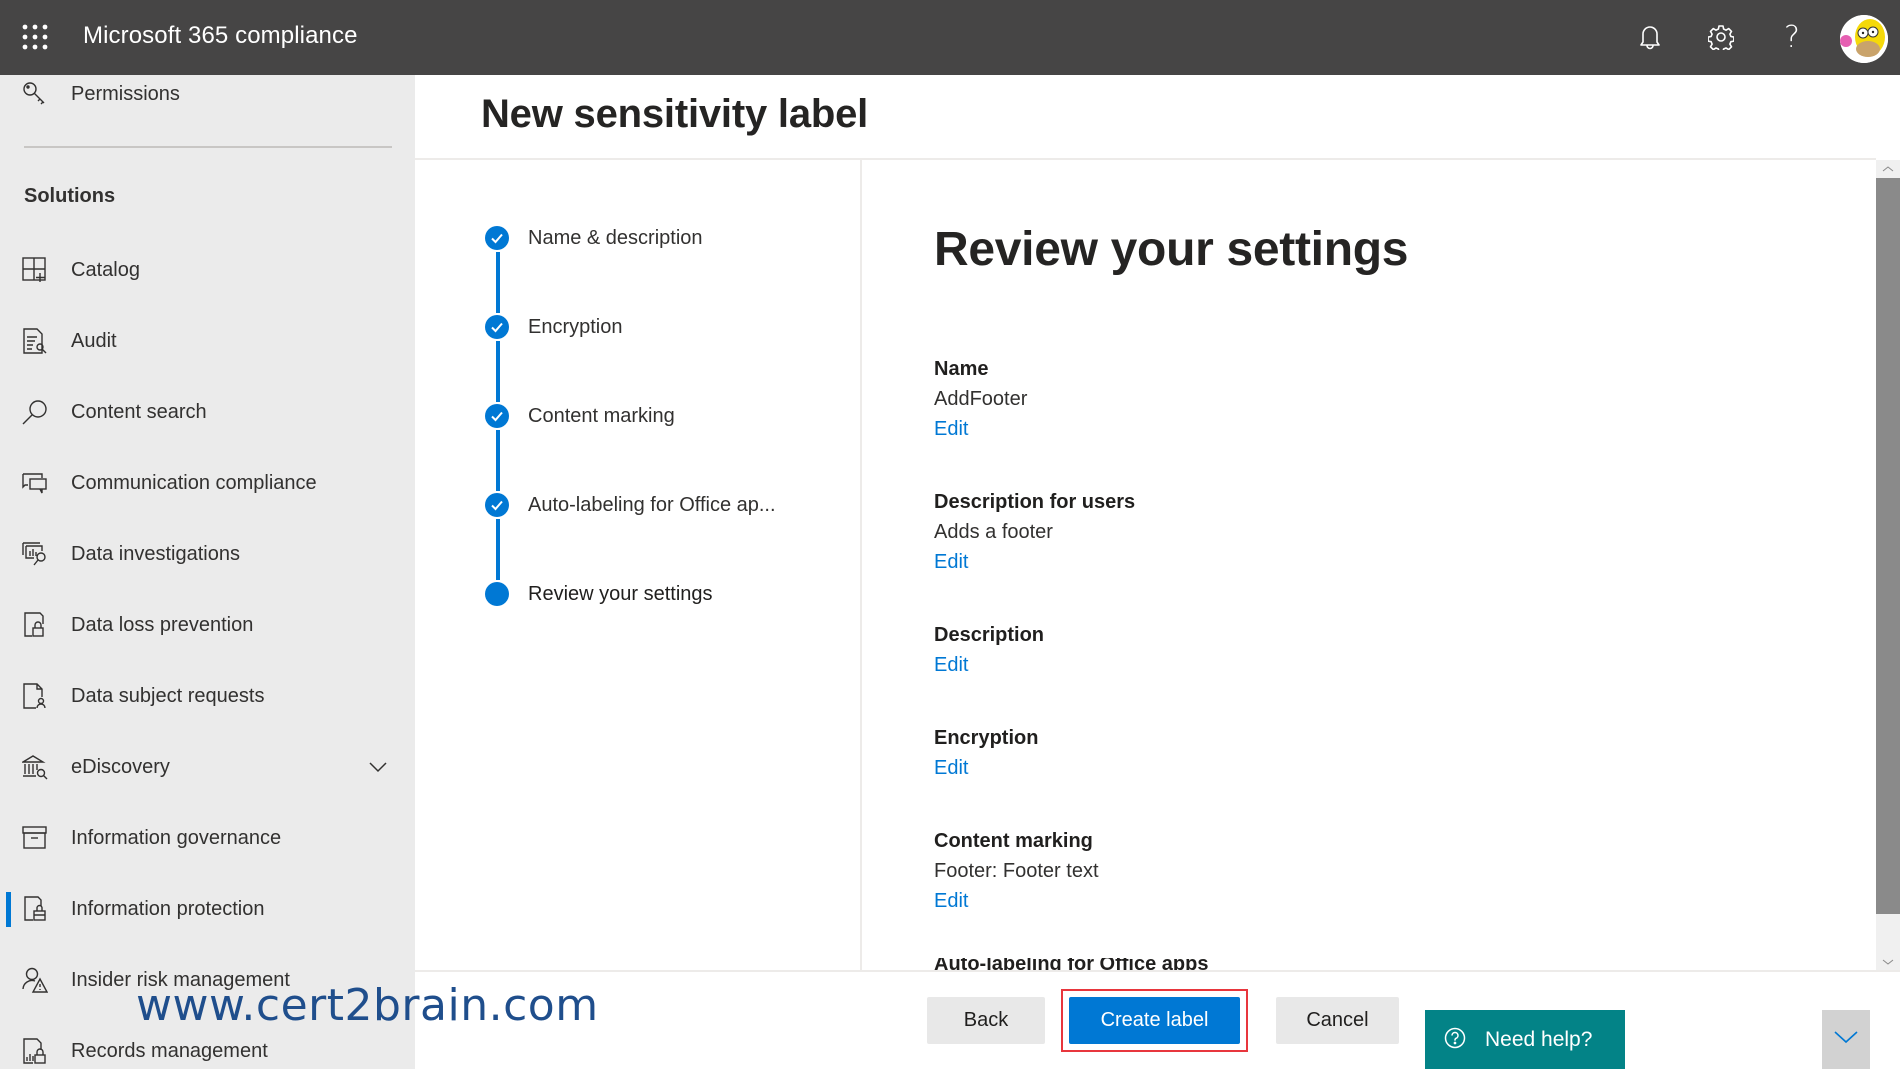 The image size is (1900, 1069). I want to click on edit-name-link: Edit, so click(951, 429).